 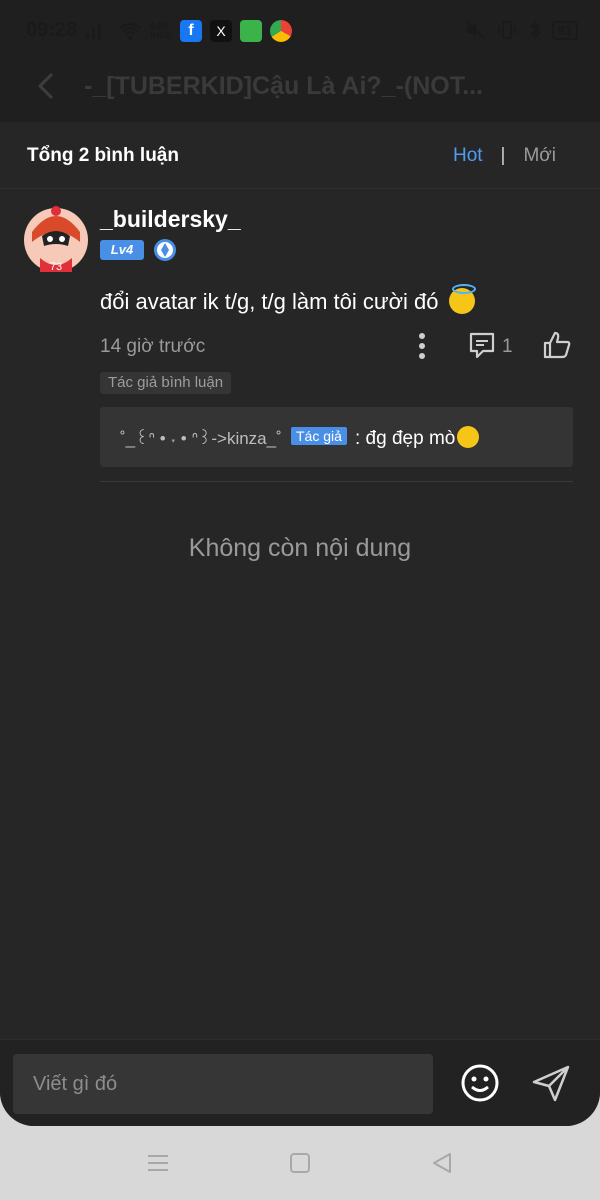 I want to click on svg-text: 73, so click(x=56, y=267).